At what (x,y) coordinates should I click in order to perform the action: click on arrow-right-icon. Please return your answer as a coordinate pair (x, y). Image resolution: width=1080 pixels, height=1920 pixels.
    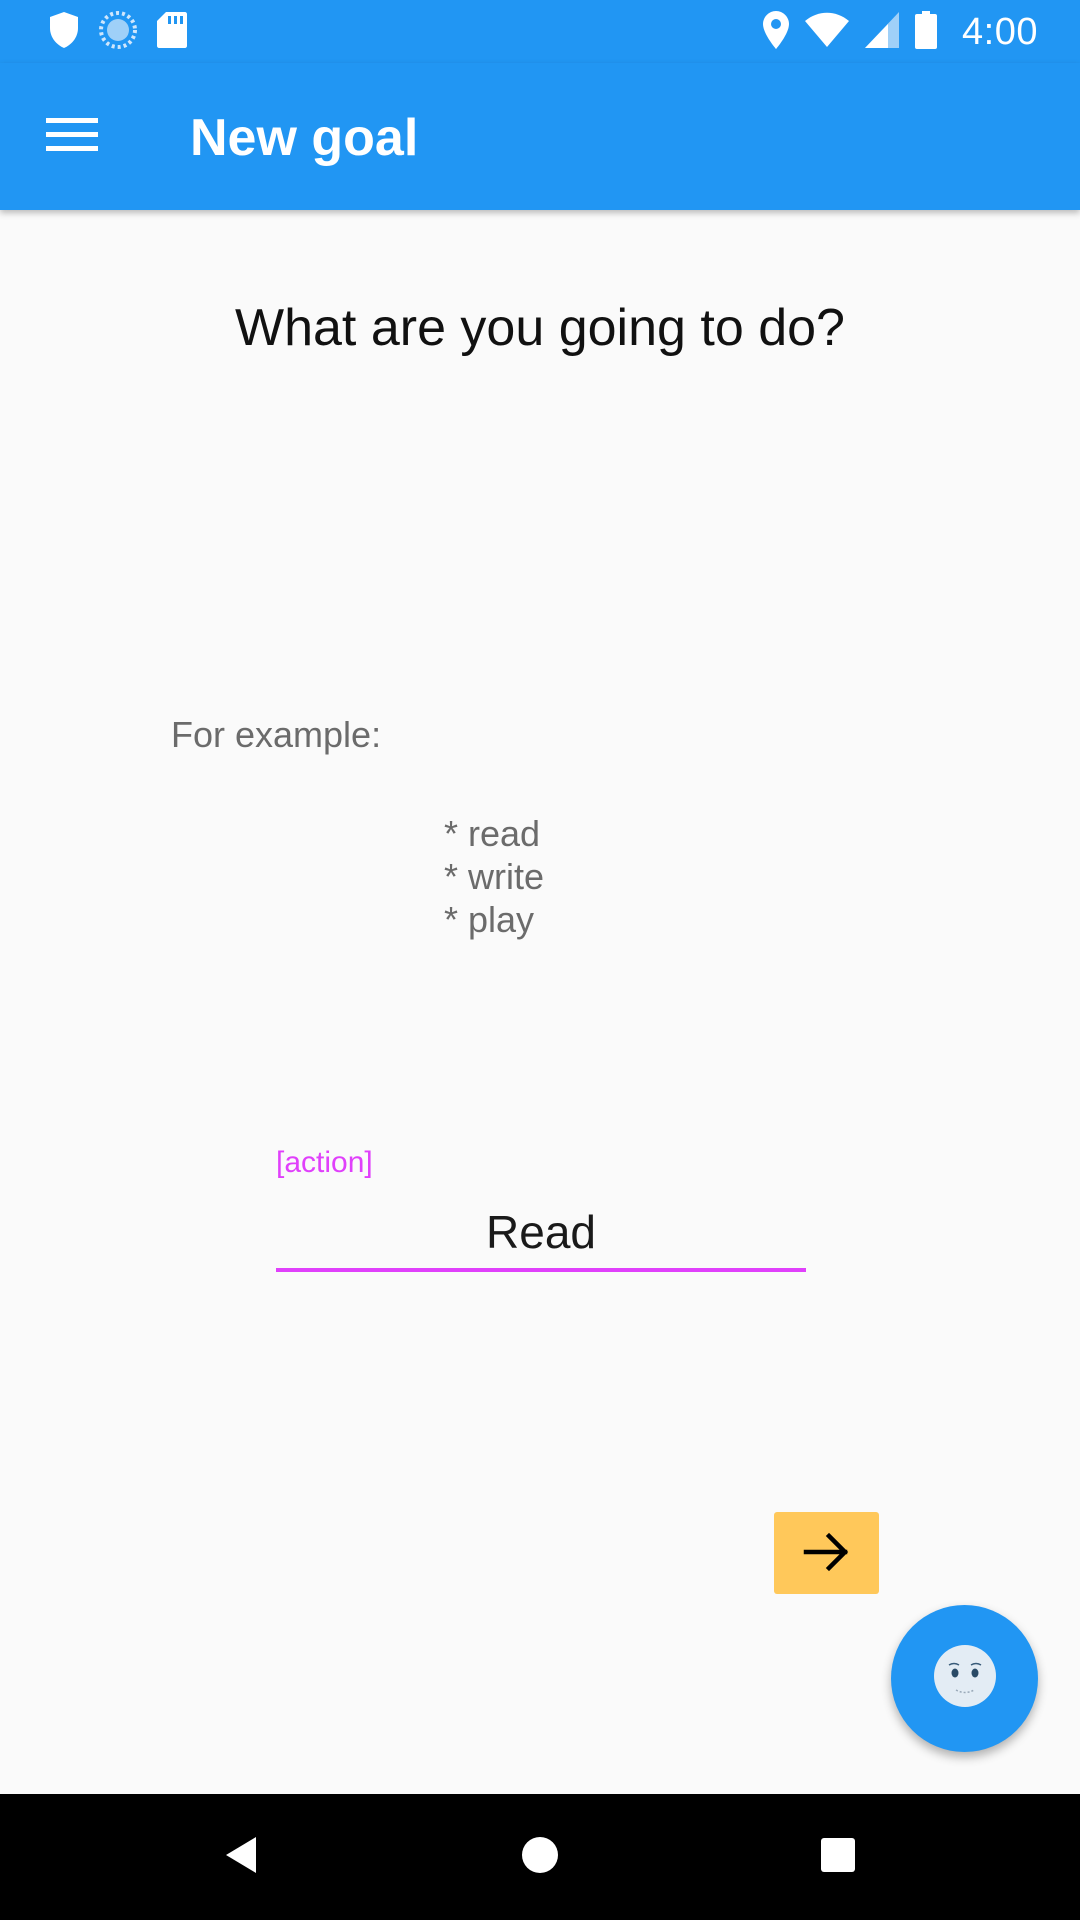
    Looking at the image, I should click on (827, 1553).